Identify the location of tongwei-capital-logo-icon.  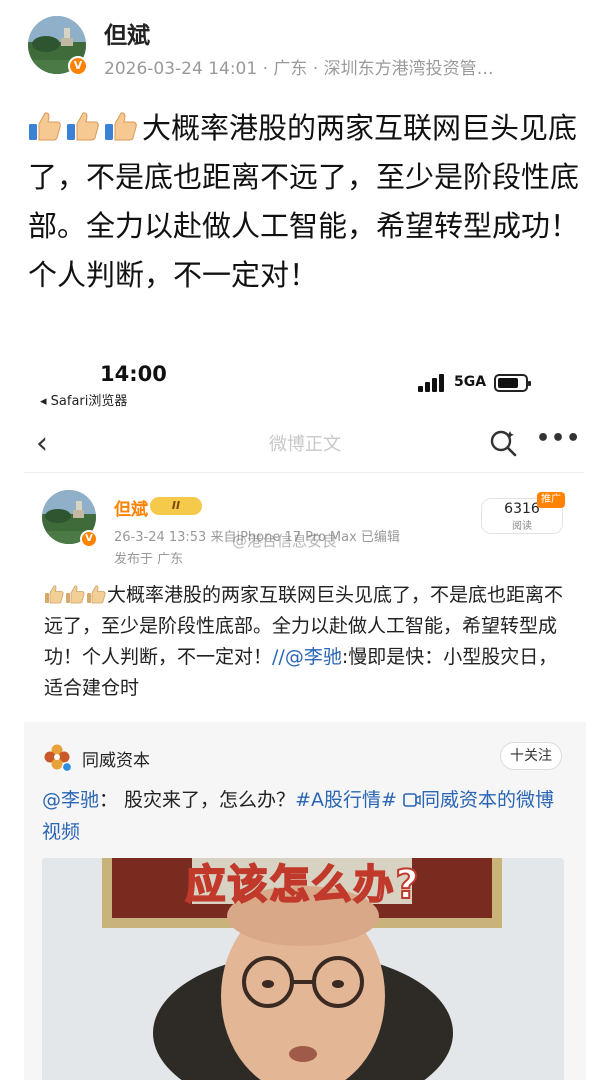
(58, 758).